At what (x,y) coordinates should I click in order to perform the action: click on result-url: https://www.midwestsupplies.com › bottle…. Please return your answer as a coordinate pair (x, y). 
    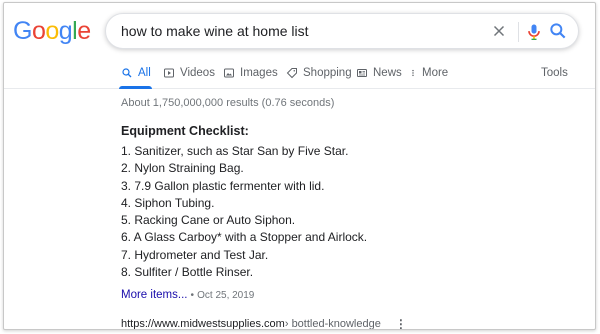
    Looking at the image, I should click on (264, 323).